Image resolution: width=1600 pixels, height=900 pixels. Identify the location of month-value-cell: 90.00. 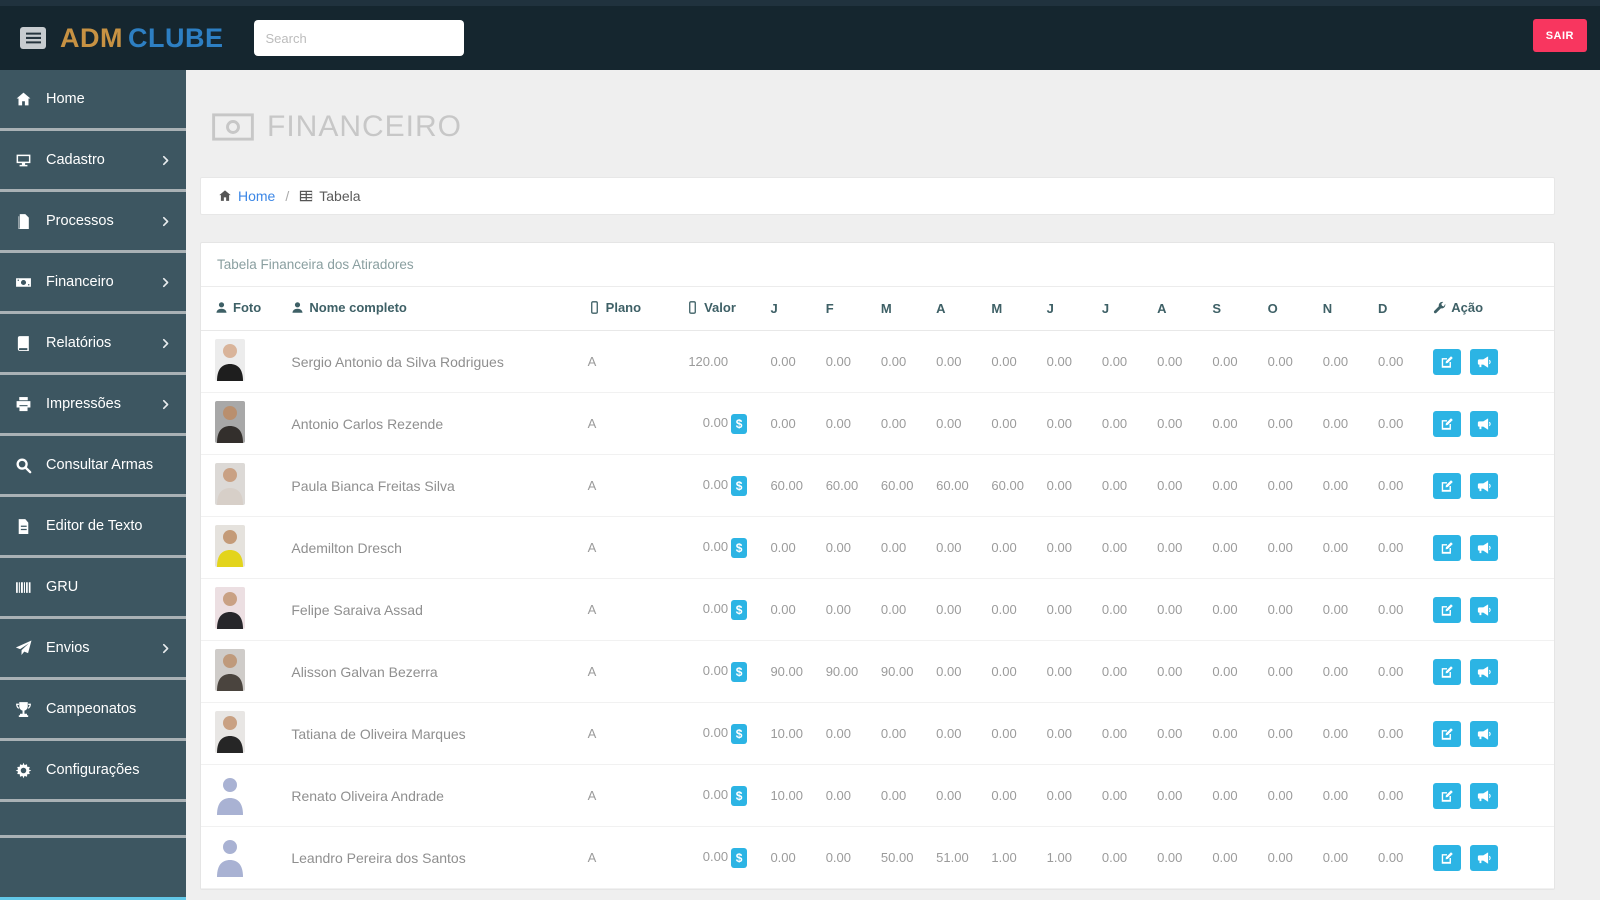
(900, 671).